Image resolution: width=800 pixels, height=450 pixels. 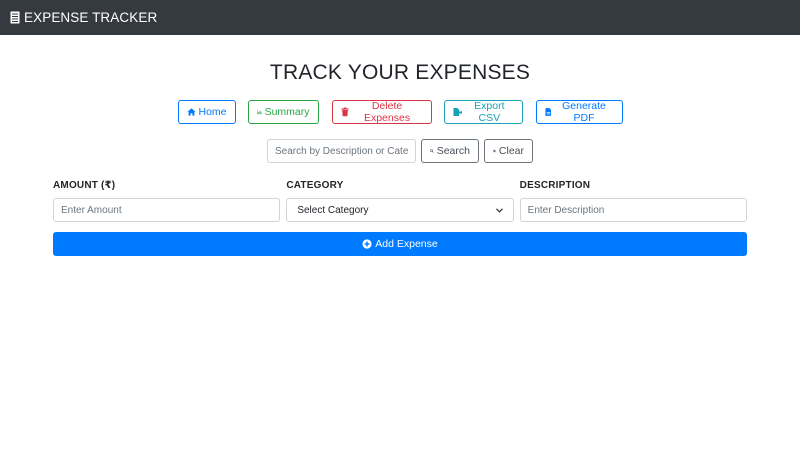 I want to click on generate-pdf-button: Generate PDF, so click(x=579, y=112).